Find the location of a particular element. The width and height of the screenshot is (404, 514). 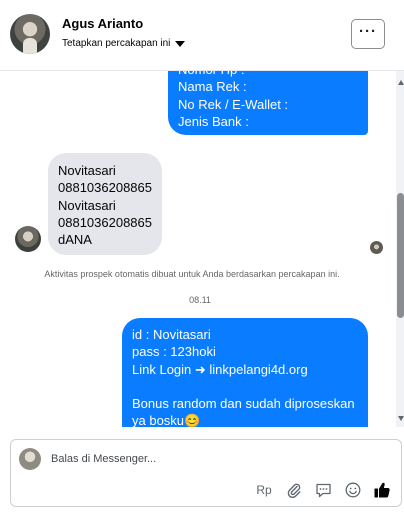

seen-indicator-avatar is located at coordinates (376, 247).